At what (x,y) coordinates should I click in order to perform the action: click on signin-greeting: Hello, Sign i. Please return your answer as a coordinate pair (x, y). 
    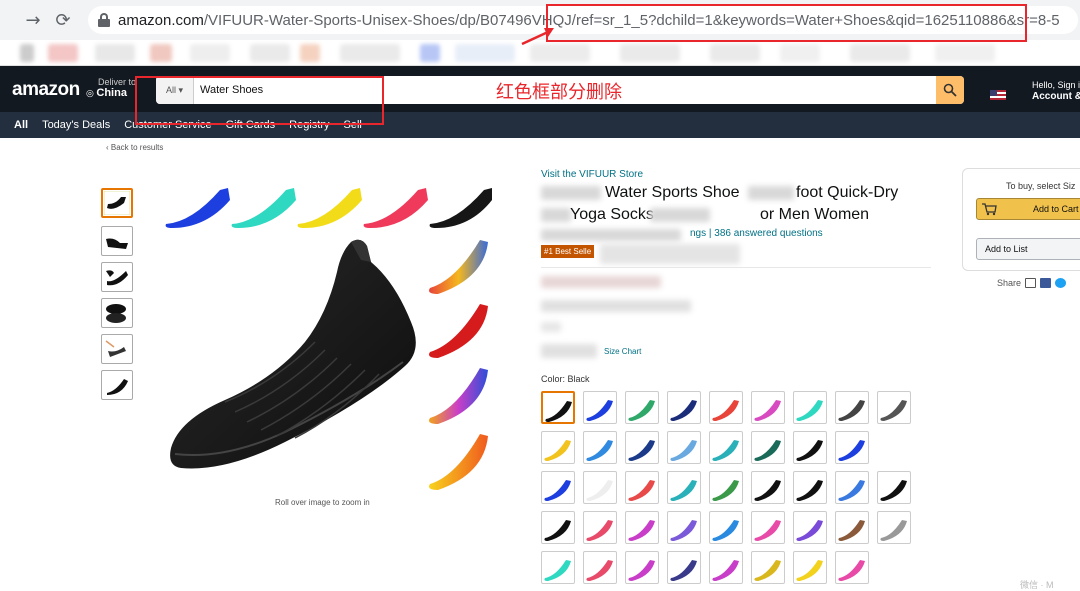
    Looking at the image, I should click on (1056, 85).